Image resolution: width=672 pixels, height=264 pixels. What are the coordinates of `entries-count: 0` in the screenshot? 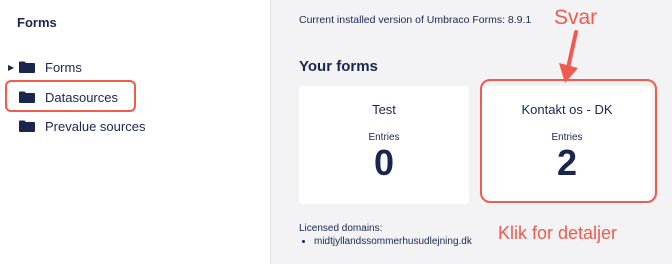 It's located at (384, 162).